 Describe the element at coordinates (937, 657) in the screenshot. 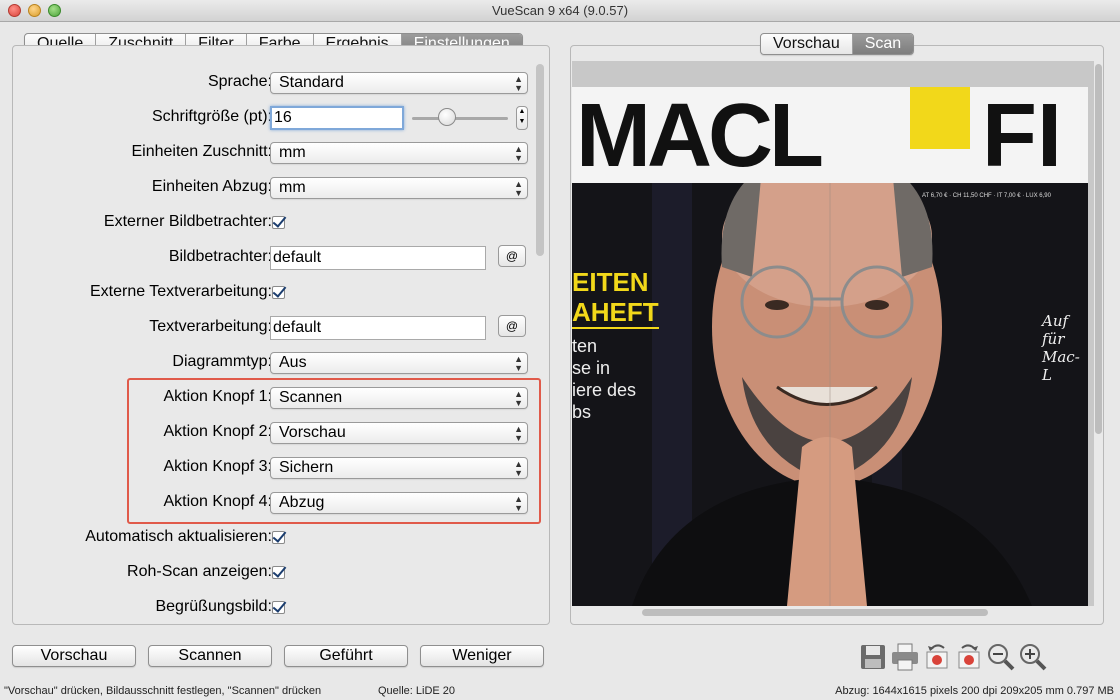

I see `rotate-left-icon` at that location.